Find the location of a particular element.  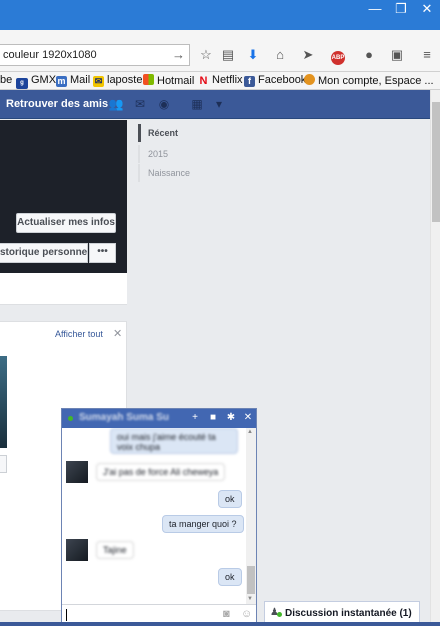

gear-icon: ✱ is located at coordinates (231, 418).